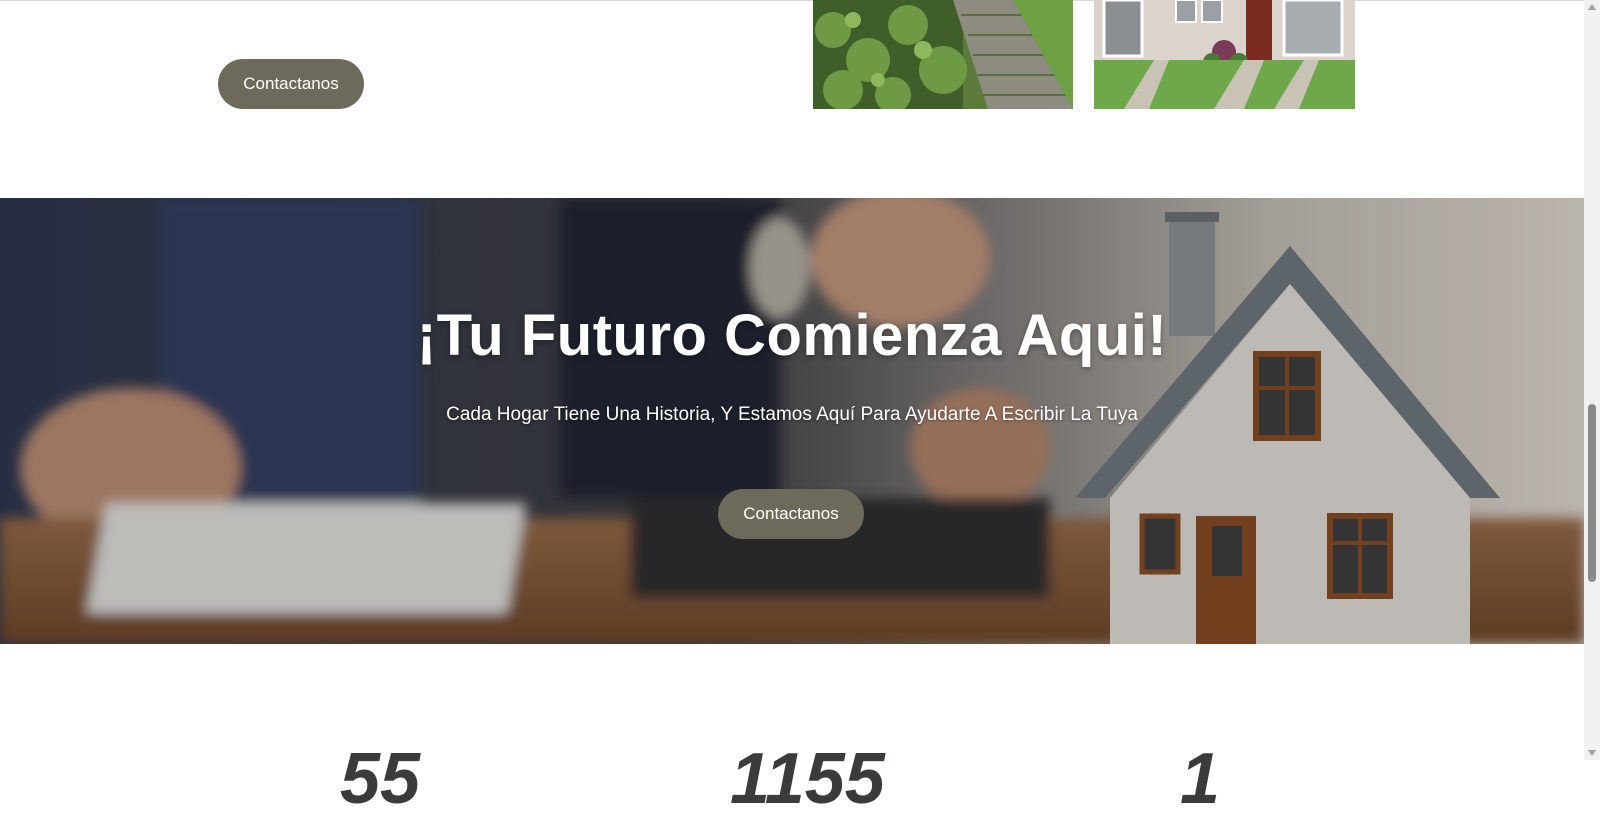  What do you see at coordinates (792, 335) in the screenshot?
I see `hero-title: ¡Tu Futuro Comienza Aqui!` at bounding box center [792, 335].